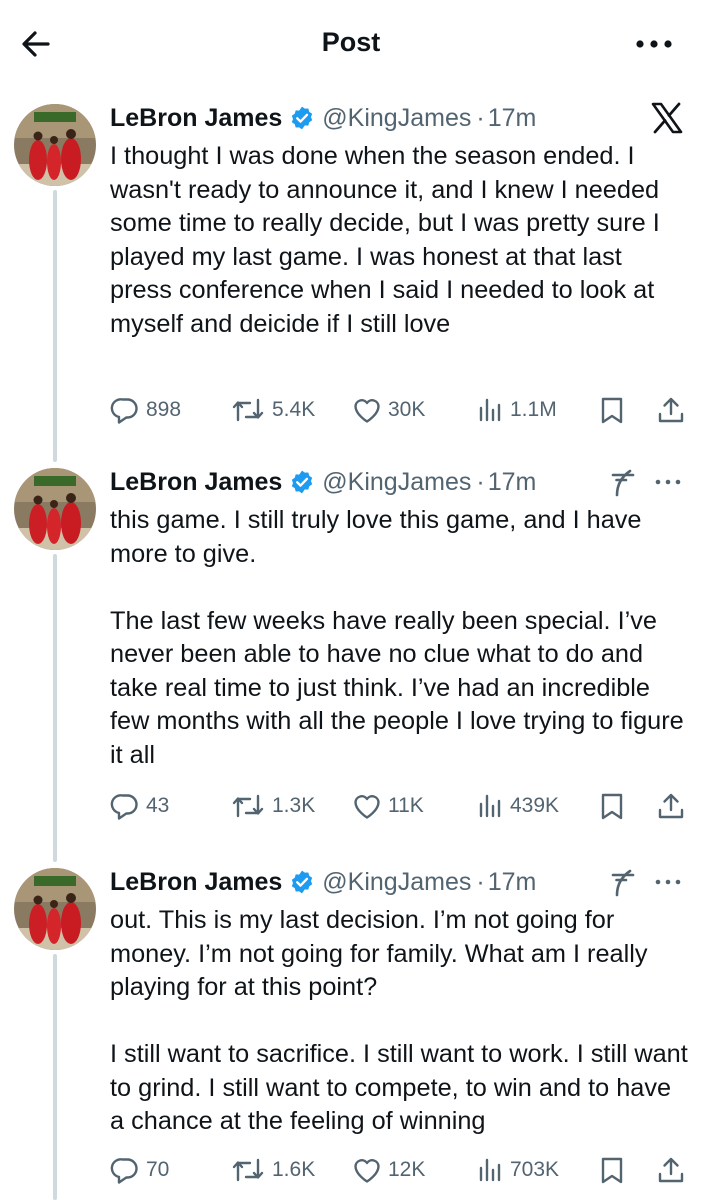 This screenshot has width=702, height=1200. I want to click on views-button: 439K, so click(517, 806).